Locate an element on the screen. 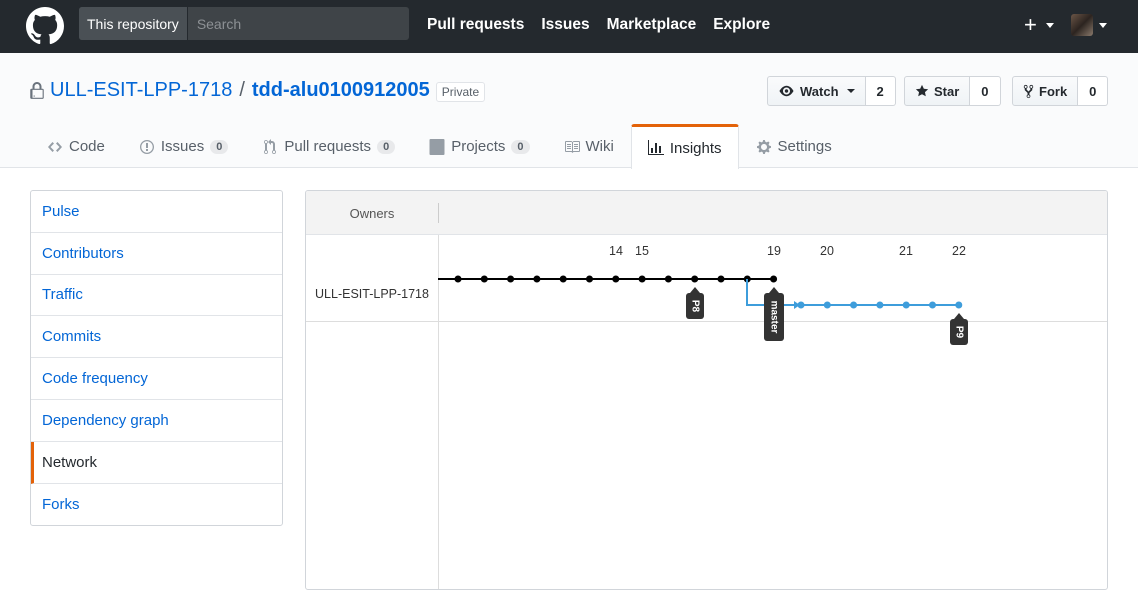  tab-pull-requests: Pull requests 0 is located at coordinates (328, 146).